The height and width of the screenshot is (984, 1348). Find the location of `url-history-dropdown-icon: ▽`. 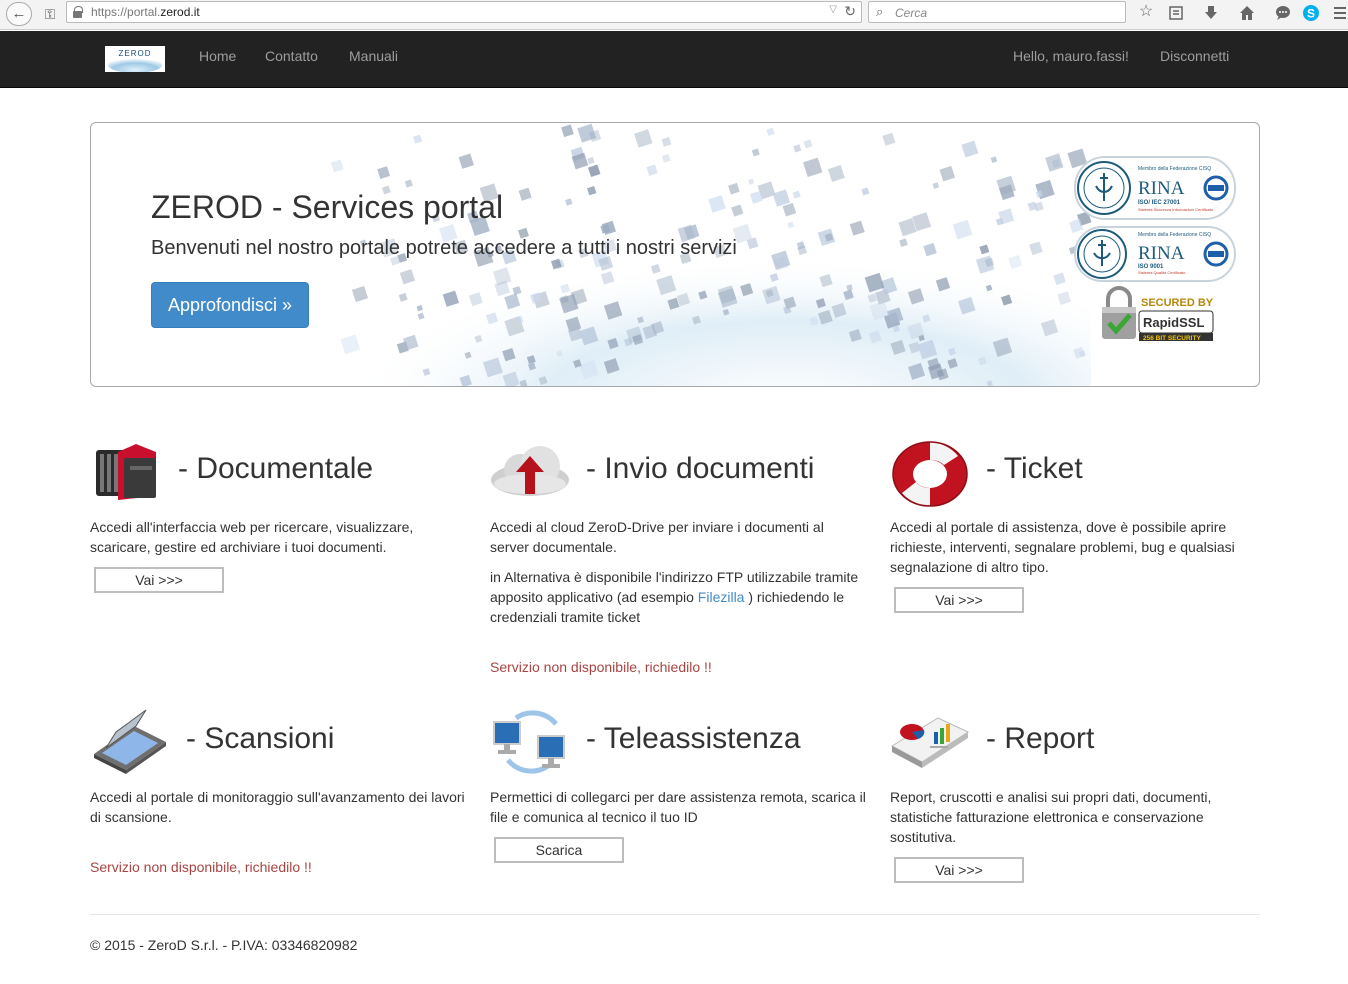

url-history-dropdown-icon: ▽ is located at coordinates (833, 9).